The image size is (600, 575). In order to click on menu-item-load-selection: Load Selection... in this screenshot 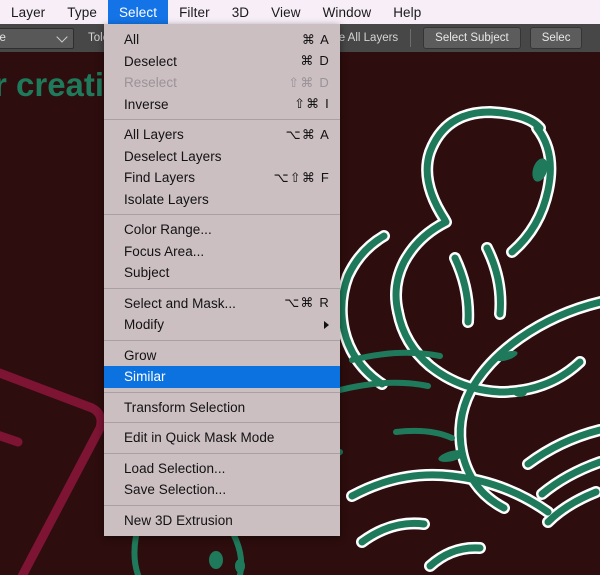, I will do `click(222, 469)`.